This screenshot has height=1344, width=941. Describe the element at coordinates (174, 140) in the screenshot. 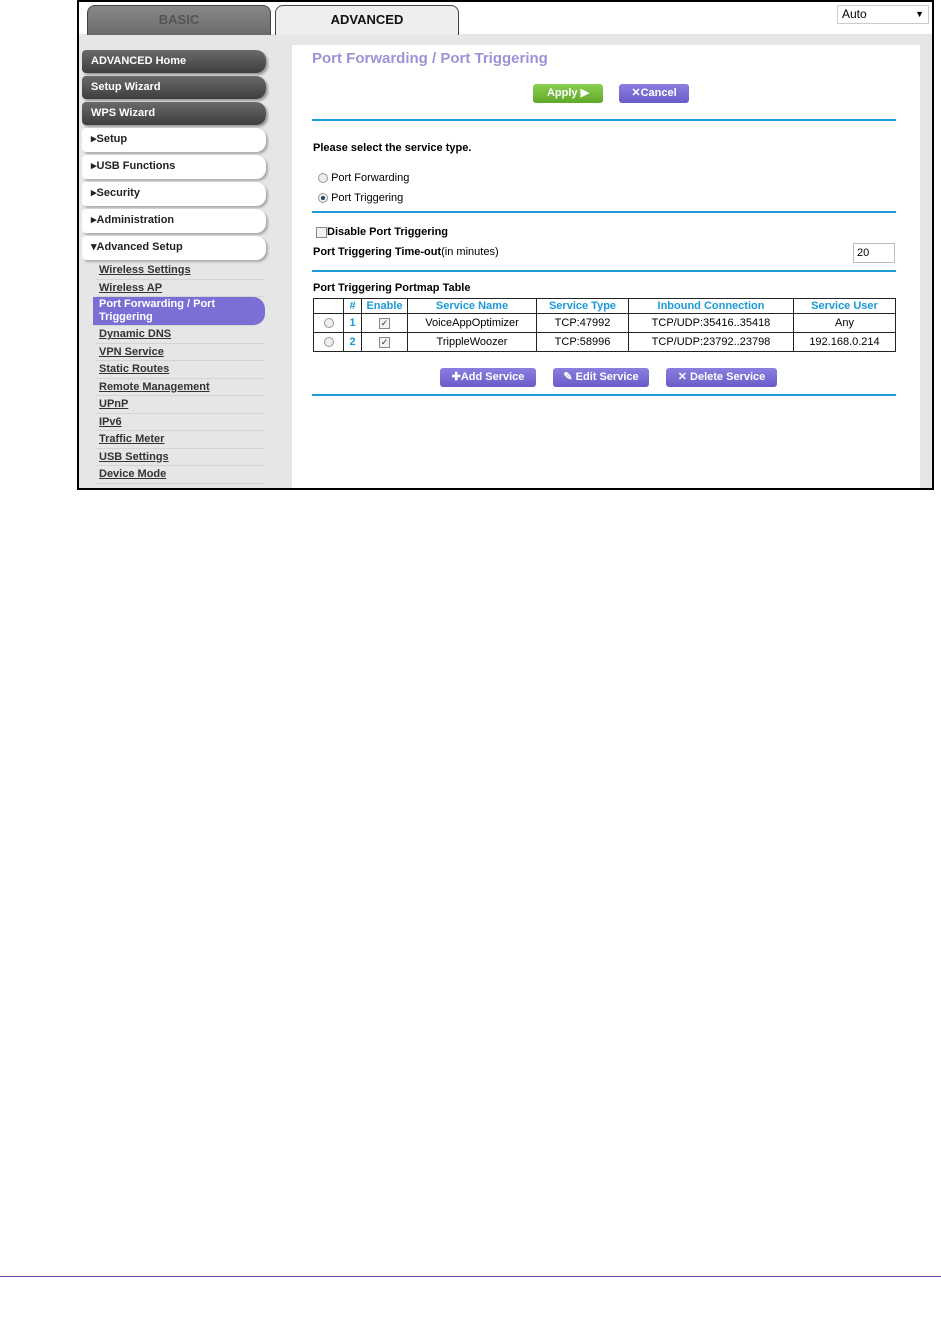

I see `sidebar-setup: ▸Setup` at that location.